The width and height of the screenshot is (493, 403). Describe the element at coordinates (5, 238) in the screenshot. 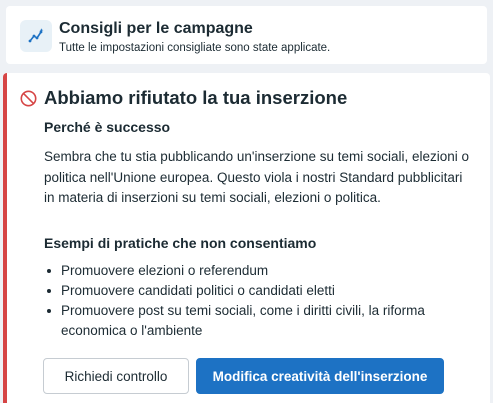

I see `error-accent-bar` at that location.